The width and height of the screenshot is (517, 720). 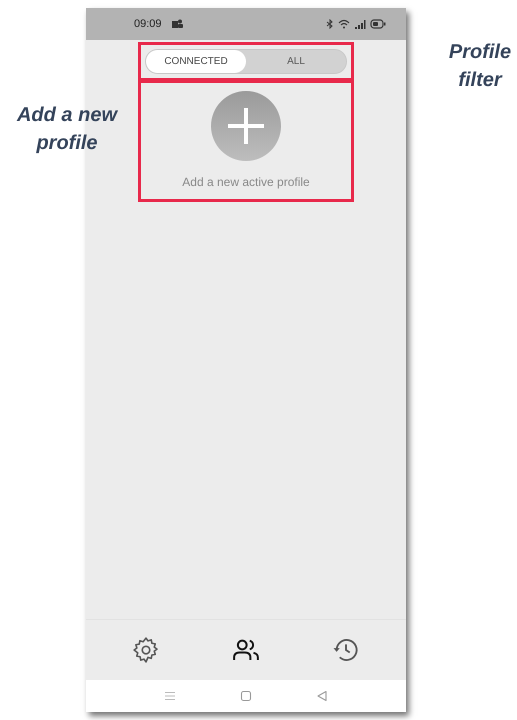 I want to click on battery-icon, so click(x=378, y=24).